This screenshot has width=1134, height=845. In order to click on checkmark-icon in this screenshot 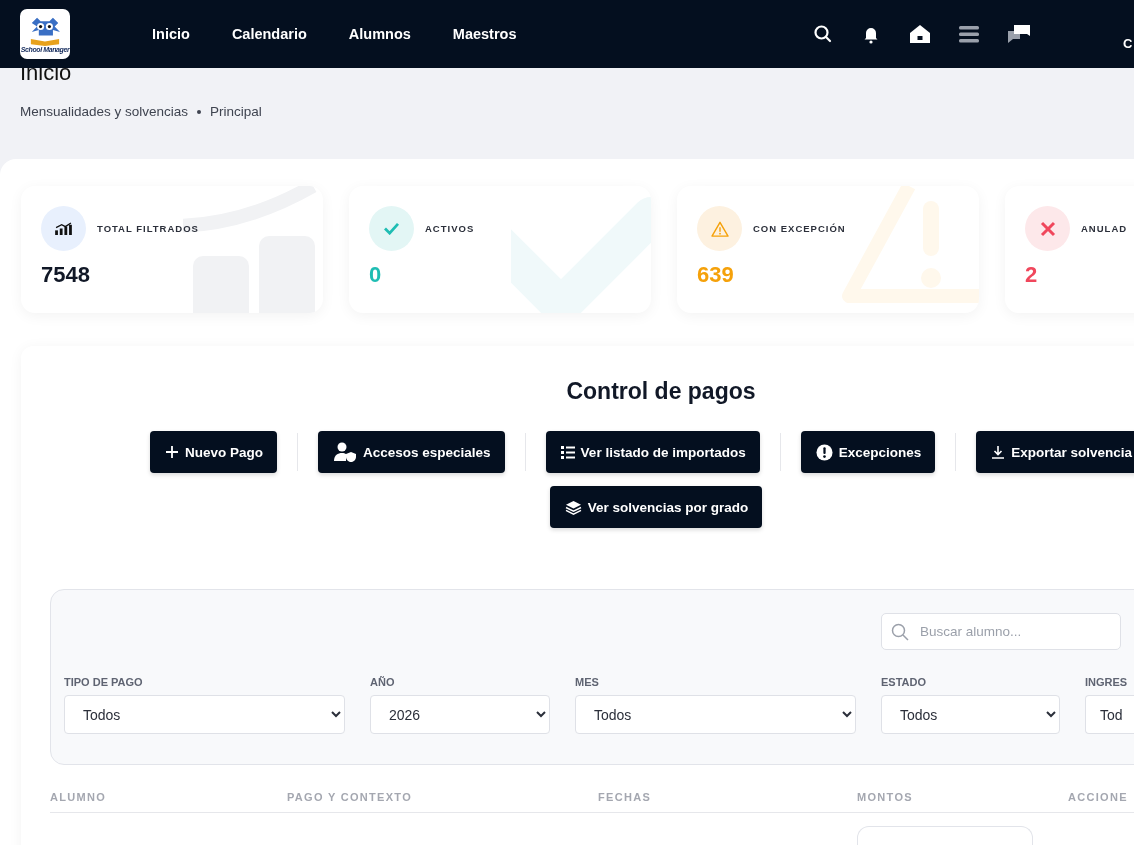, I will do `click(391, 228)`.